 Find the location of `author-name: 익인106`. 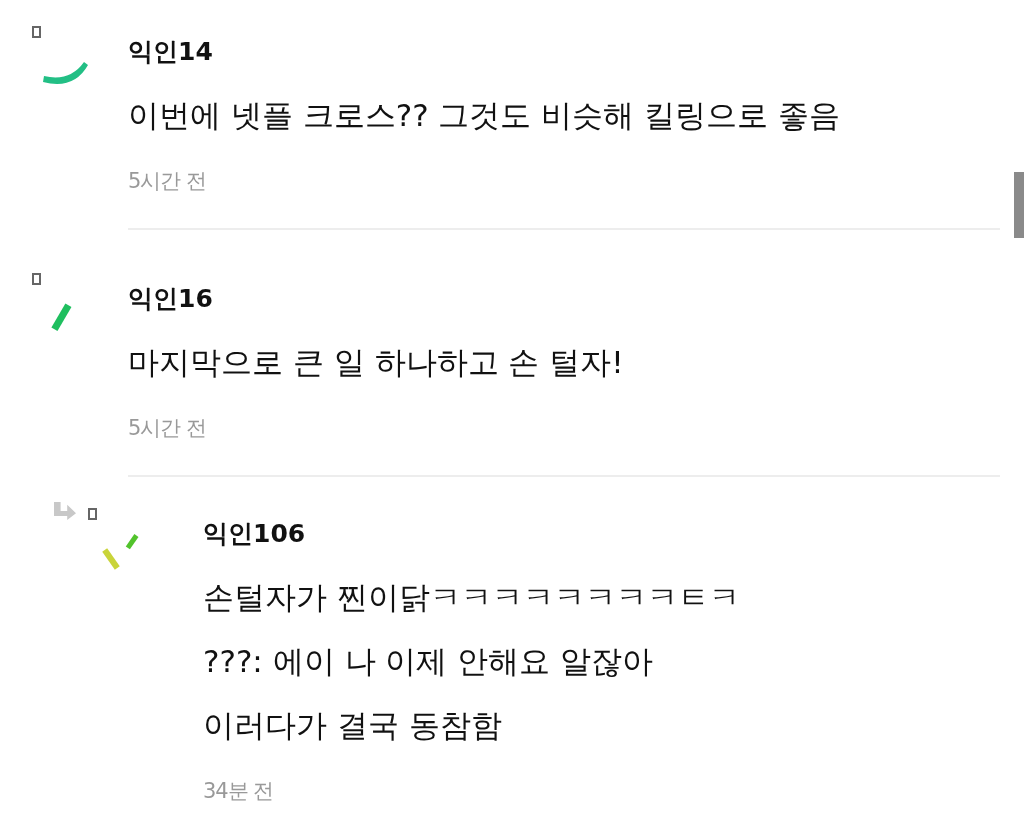

author-name: 익인106 is located at coordinates (255, 534).